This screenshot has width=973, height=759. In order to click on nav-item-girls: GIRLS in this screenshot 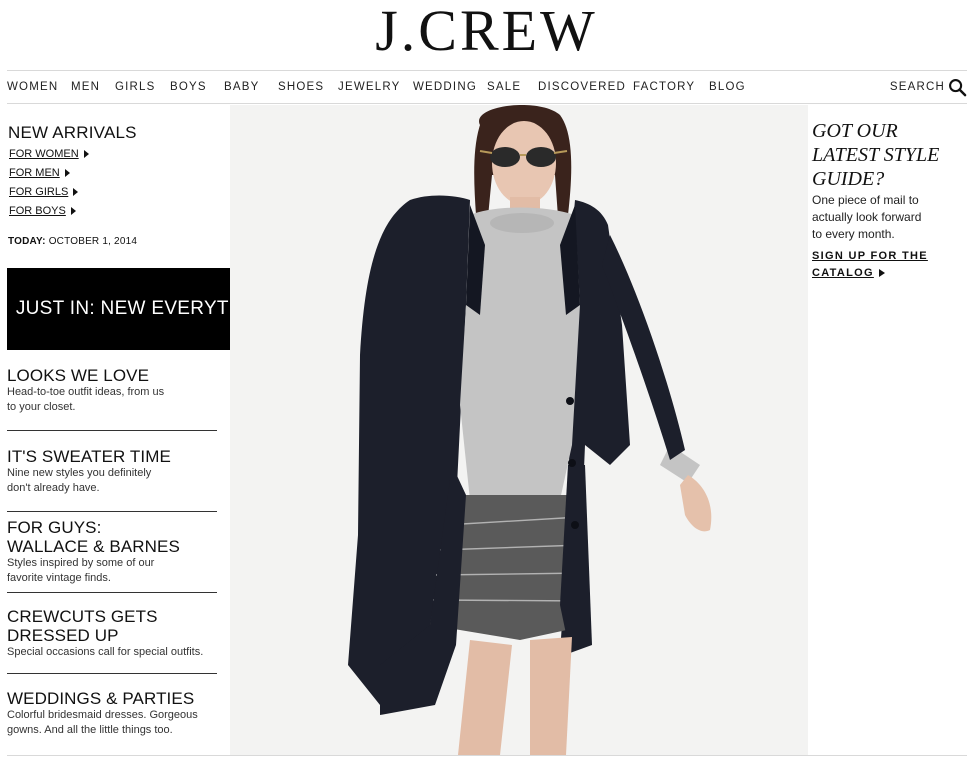, I will do `click(135, 87)`.